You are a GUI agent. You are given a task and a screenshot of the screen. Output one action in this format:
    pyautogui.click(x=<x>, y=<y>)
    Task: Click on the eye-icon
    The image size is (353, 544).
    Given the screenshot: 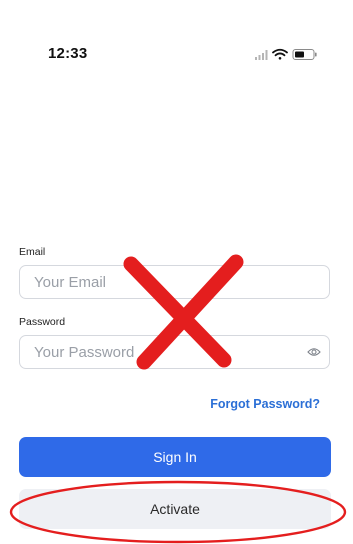 What is the action you would take?
    pyautogui.click(x=314, y=352)
    